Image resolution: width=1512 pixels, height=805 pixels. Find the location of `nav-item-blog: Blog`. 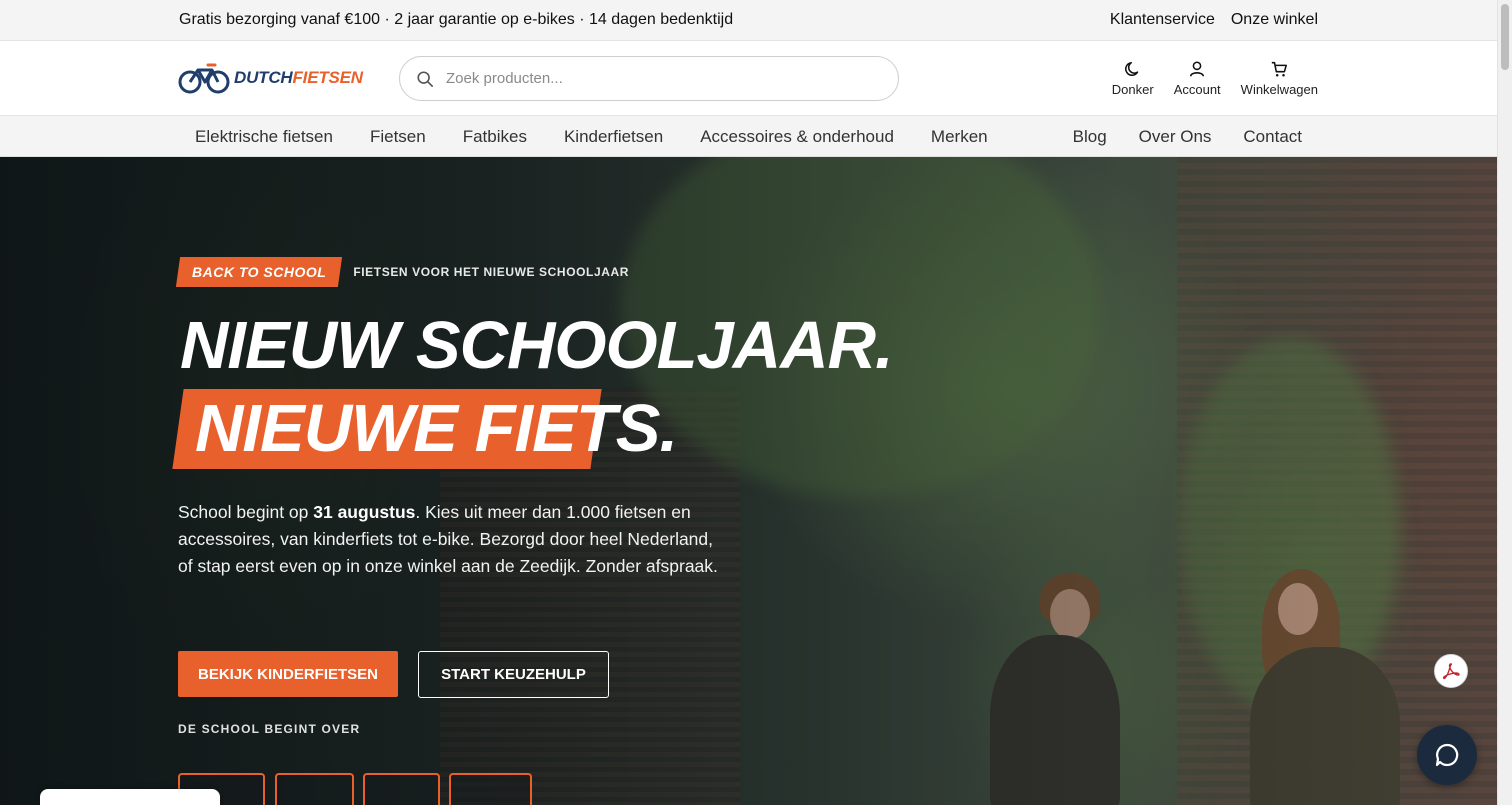

nav-item-blog: Blog is located at coordinates (1090, 137).